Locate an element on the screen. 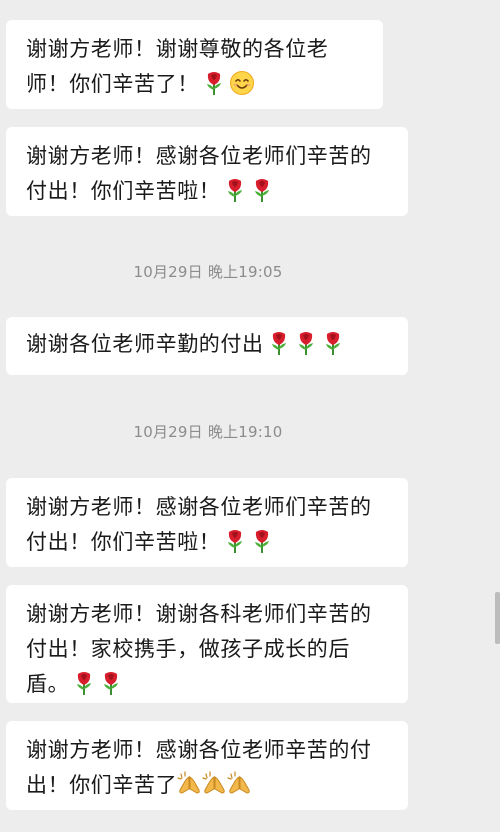 The height and width of the screenshot is (832, 500). message-timestamp: 10月29日 晚上19:10 is located at coordinates (208, 432).